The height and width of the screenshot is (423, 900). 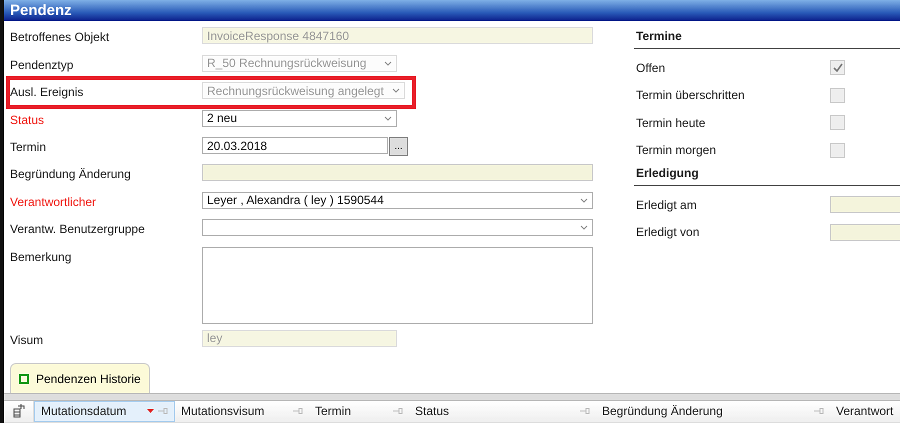 What do you see at coordinates (242, 411) in the screenshot?
I see `column-header: Mutationsvisum` at bounding box center [242, 411].